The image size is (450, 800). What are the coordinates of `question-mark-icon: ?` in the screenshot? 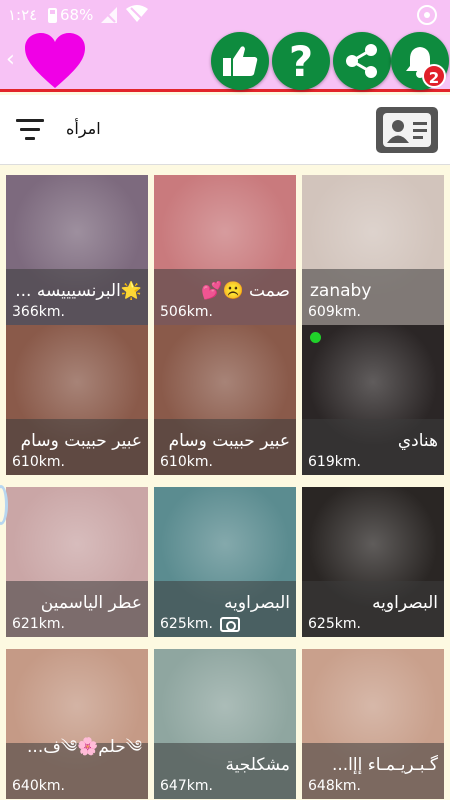 It's located at (301, 61).